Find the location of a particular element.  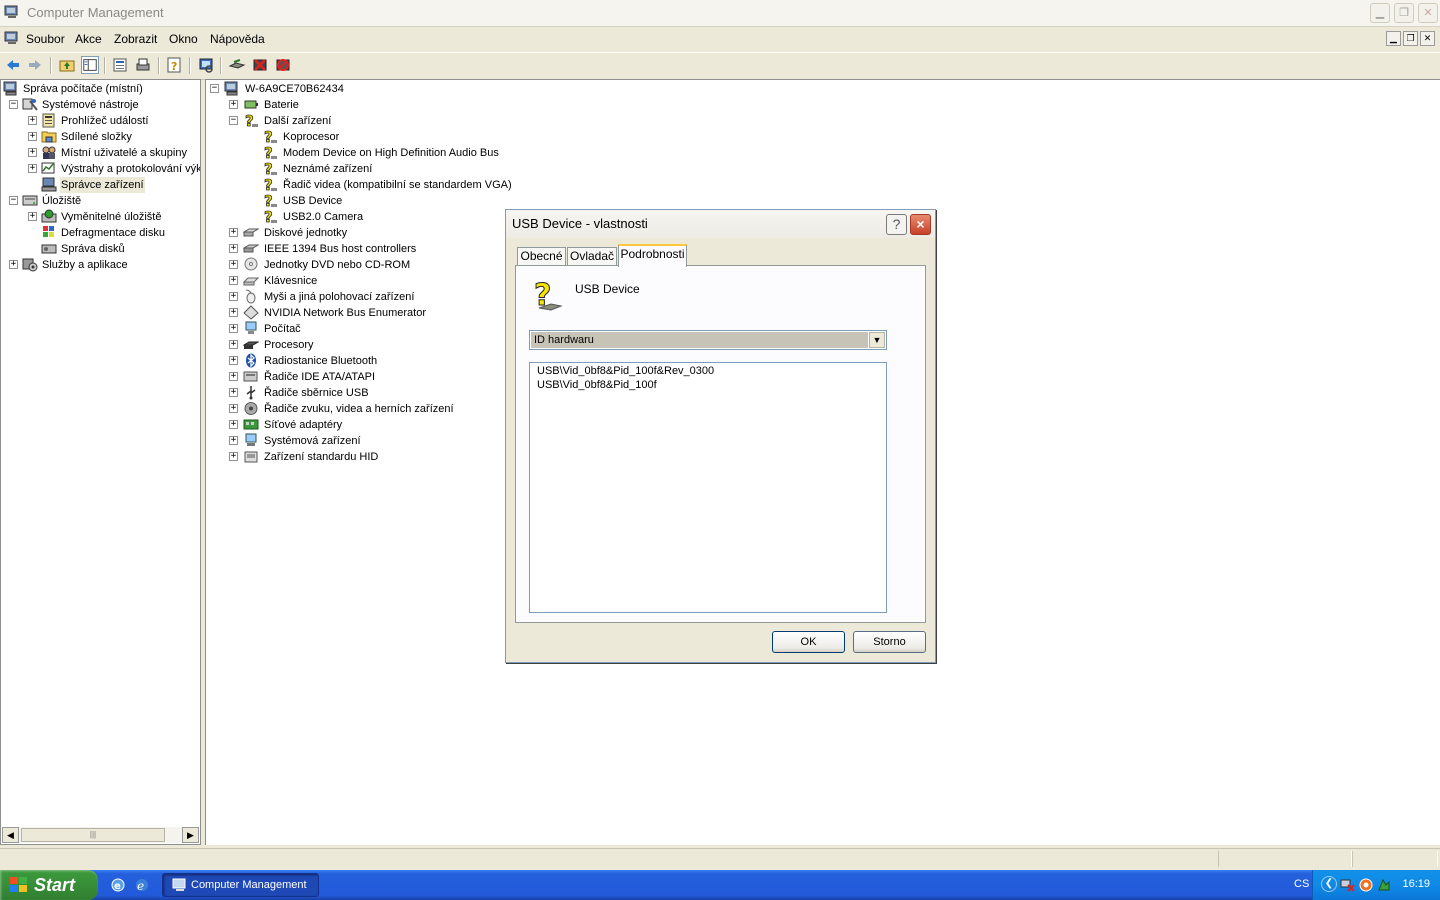

help-icon: ? is located at coordinates (174, 65).